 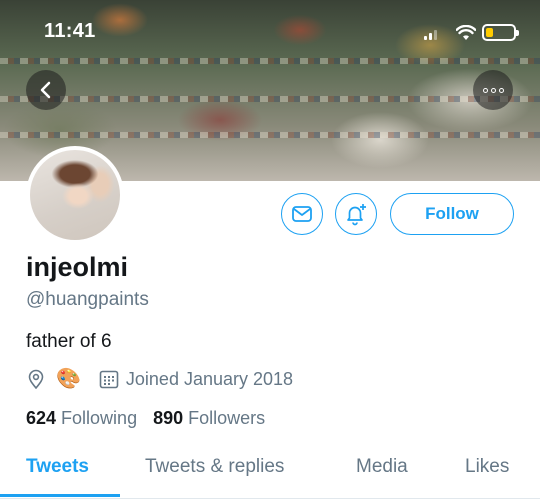 I want to click on chevron-left-icon, so click(x=45, y=90).